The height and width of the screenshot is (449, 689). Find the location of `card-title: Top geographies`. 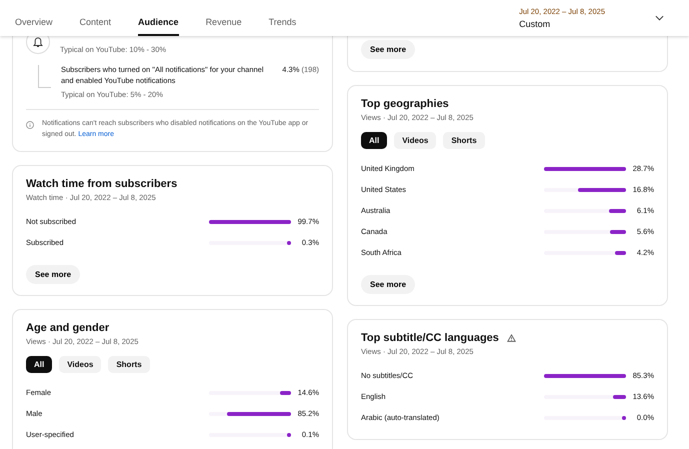

card-title: Top geographies is located at coordinates (405, 104).